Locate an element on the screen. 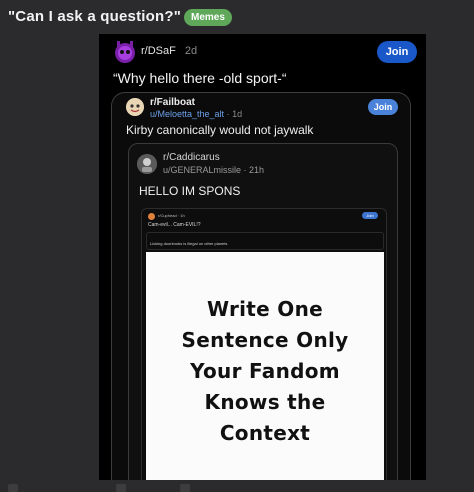  level1-meta: r/DSaF 2d is located at coordinates (169, 51).